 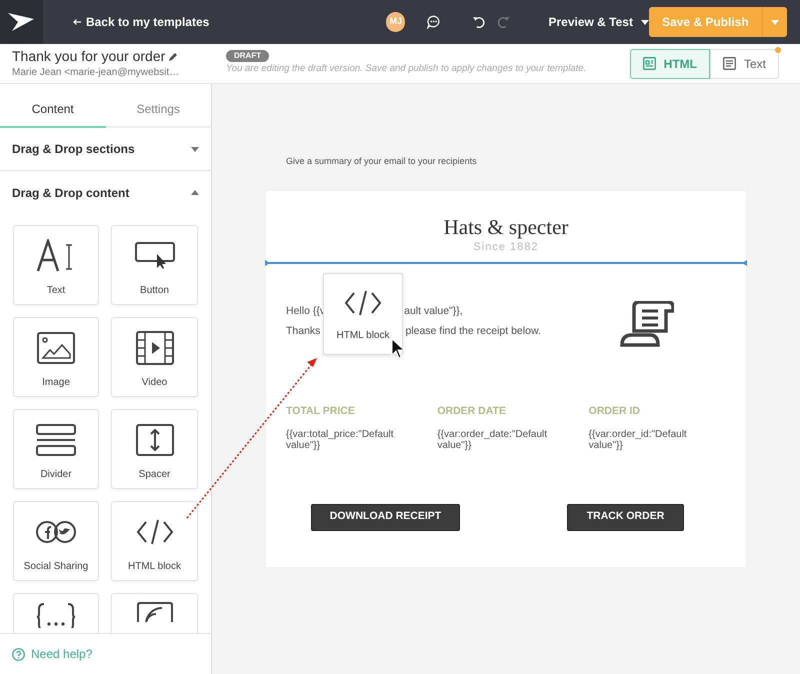 What do you see at coordinates (614, 411) in the screenshot?
I see `stat-label: ORDER ID` at bounding box center [614, 411].